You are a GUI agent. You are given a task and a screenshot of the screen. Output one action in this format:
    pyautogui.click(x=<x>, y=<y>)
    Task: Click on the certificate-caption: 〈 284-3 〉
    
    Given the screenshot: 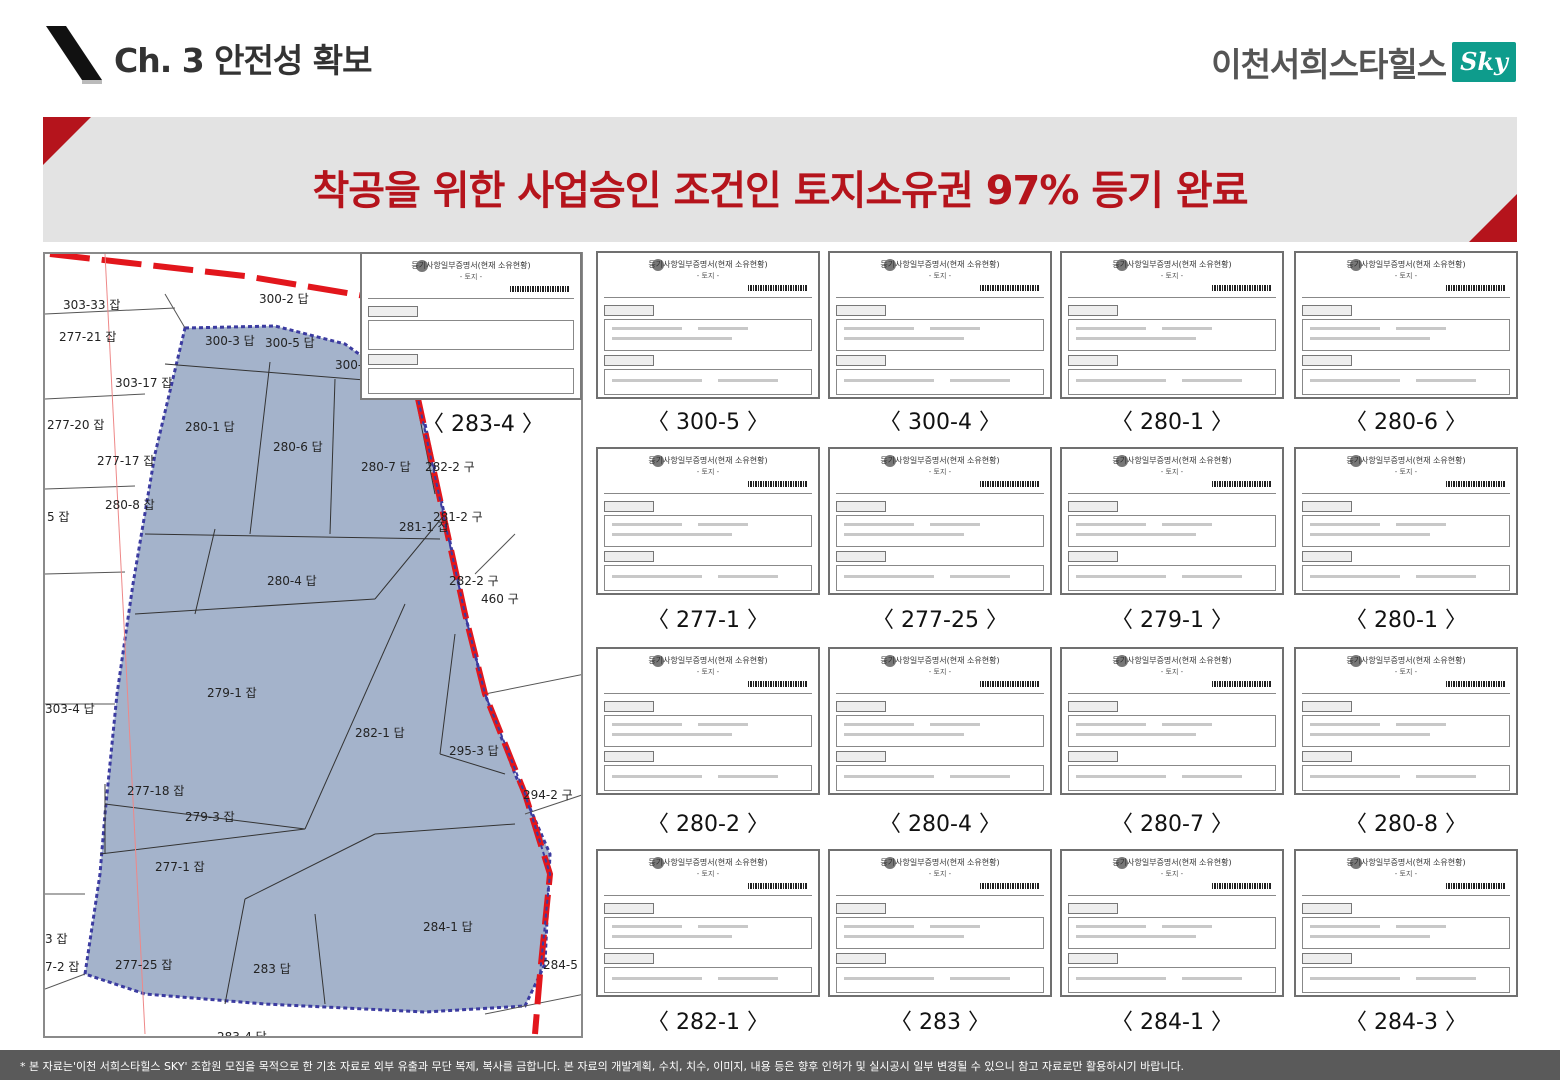 What is the action you would take?
    pyautogui.click(x=1406, y=1022)
    